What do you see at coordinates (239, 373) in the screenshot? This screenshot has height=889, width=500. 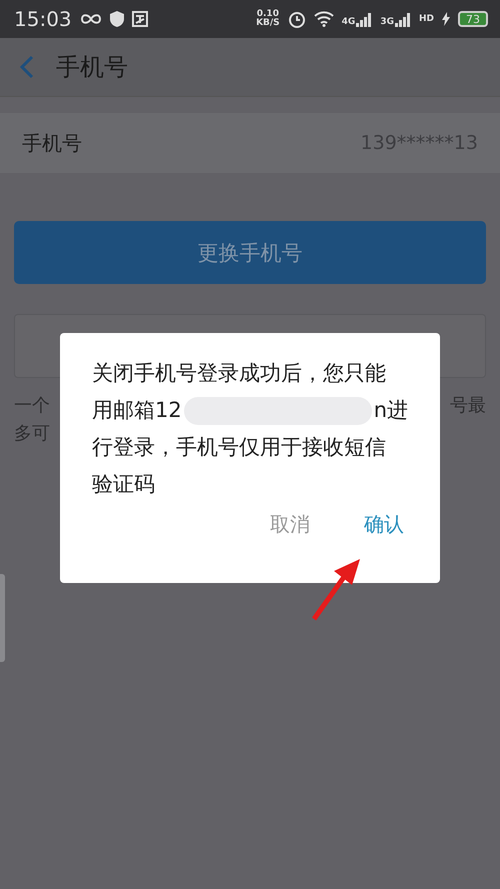 I see `dialog-message: 关闭手机号登录成功后，您只能` at bounding box center [239, 373].